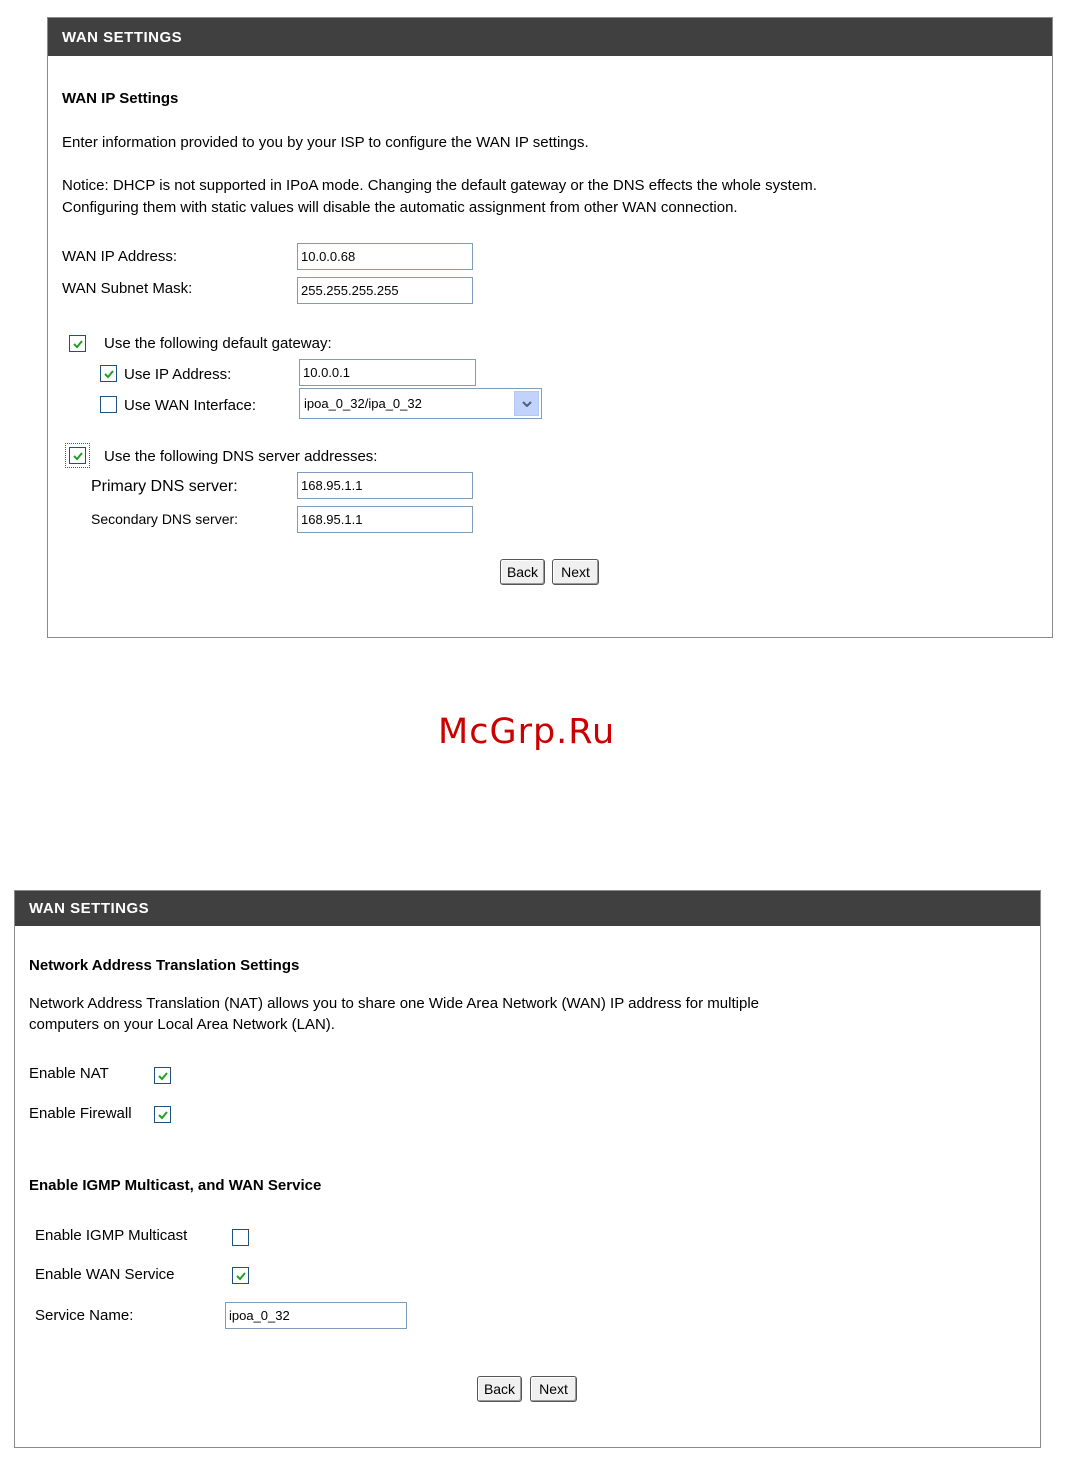  Describe the element at coordinates (316, 1315) in the screenshot. I see `service-name-input: ipoa_0_32` at that location.